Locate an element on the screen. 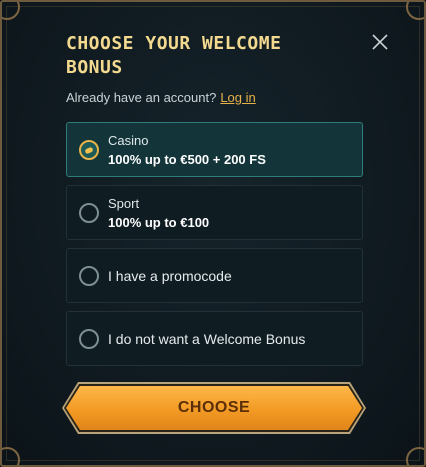  option-offer: 100% up to €500 + 200 FS is located at coordinates (187, 159).